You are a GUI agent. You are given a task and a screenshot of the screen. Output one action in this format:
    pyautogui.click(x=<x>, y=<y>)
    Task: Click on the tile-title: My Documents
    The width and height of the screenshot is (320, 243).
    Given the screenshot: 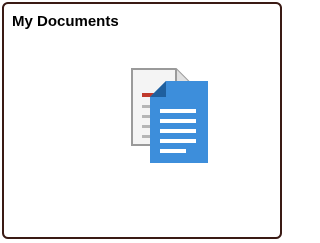 What is the action you would take?
    pyautogui.click(x=65, y=21)
    